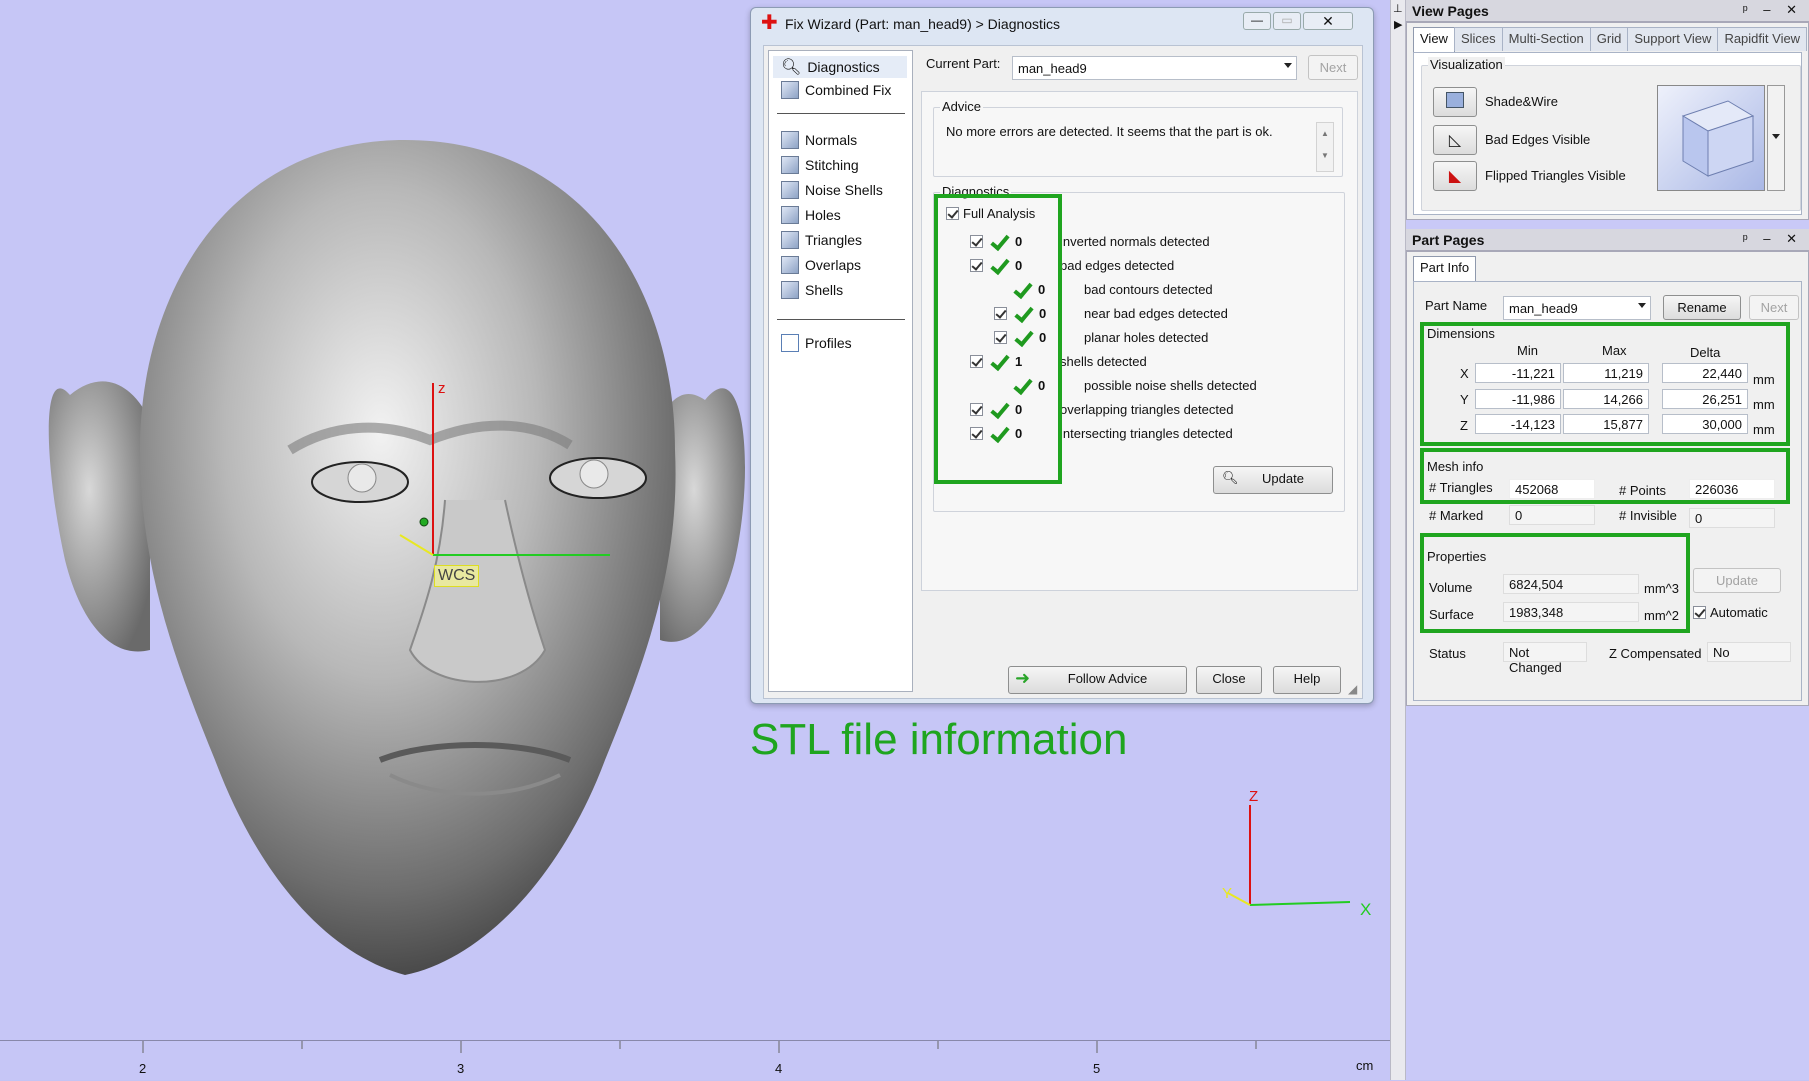 The image size is (1809, 1081). What do you see at coordinates (816, 343) in the screenshot?
I see `nav-item-profiles: Profiles` at bounding box center [816, 343].